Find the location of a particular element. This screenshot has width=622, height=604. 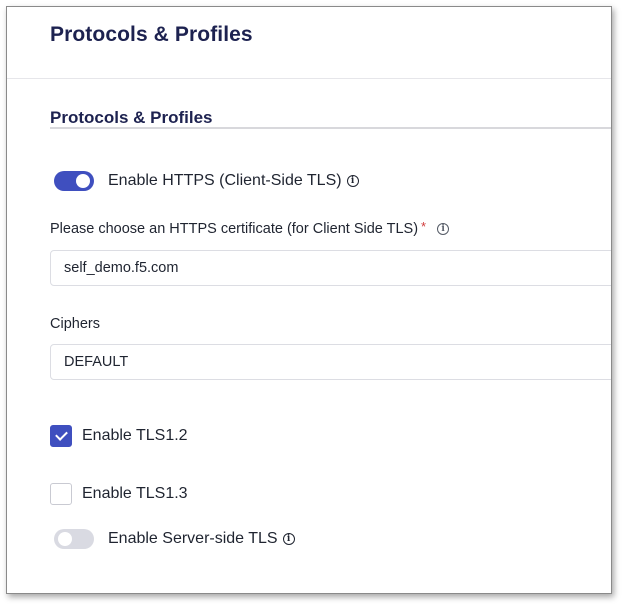

tls13-row: Enable TLS1.3 is located at coordinates (119, 494).